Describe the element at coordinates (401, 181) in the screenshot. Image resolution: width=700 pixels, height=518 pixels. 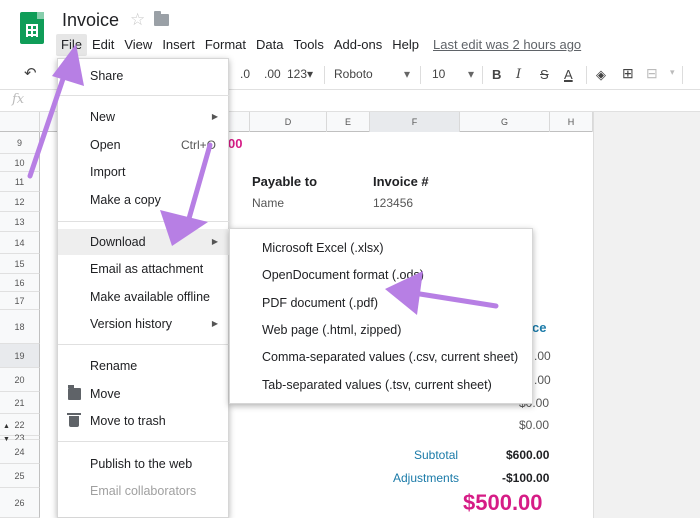
I see `invoice-number-label: Invoice #` at that location.